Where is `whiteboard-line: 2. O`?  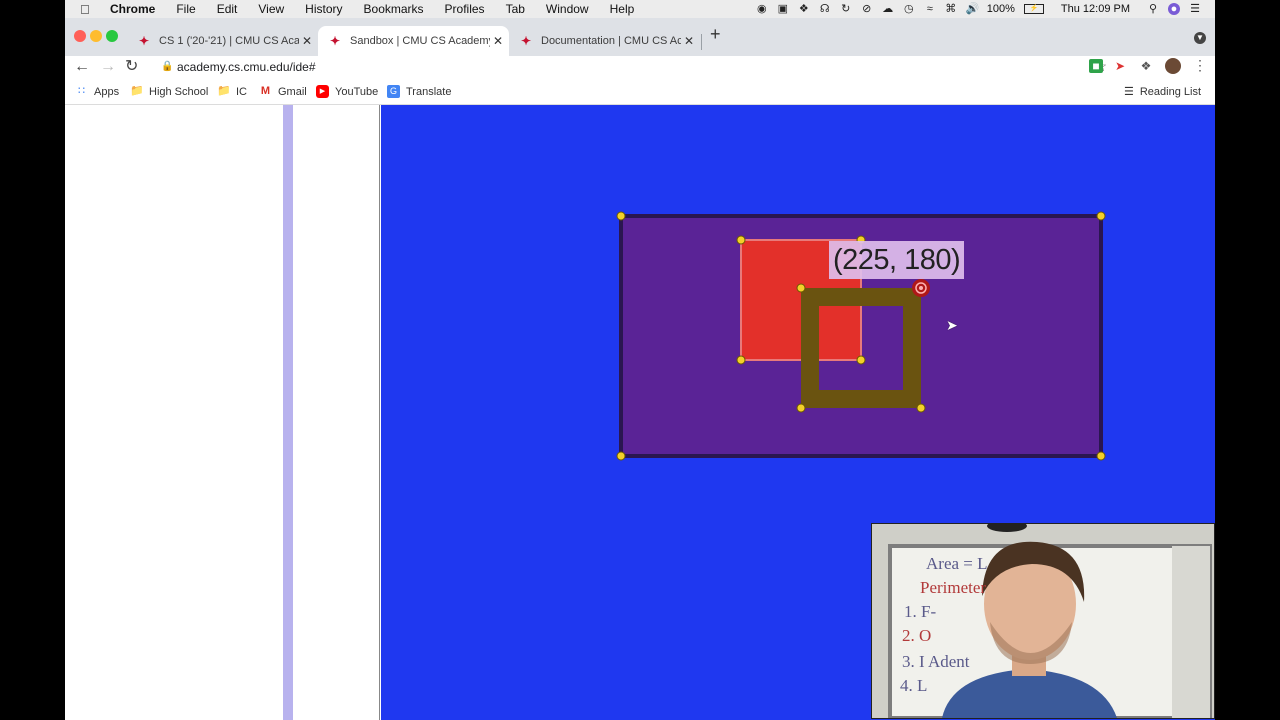
whiteboard-line: 2. O is located at coordinates (917, 635).